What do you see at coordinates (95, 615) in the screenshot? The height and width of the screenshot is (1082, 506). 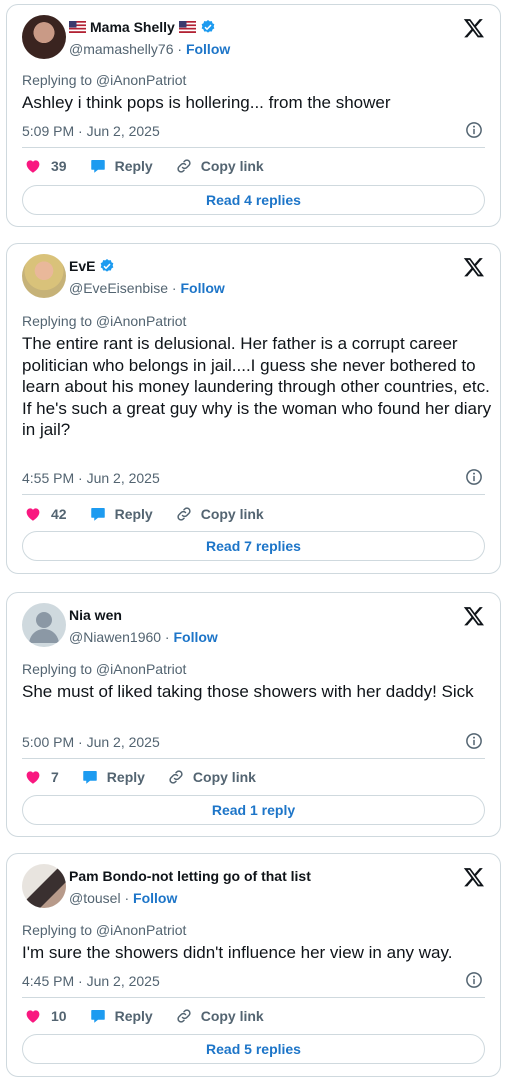 I see `display-name: Nia wen` at bounding box center [95, 615].